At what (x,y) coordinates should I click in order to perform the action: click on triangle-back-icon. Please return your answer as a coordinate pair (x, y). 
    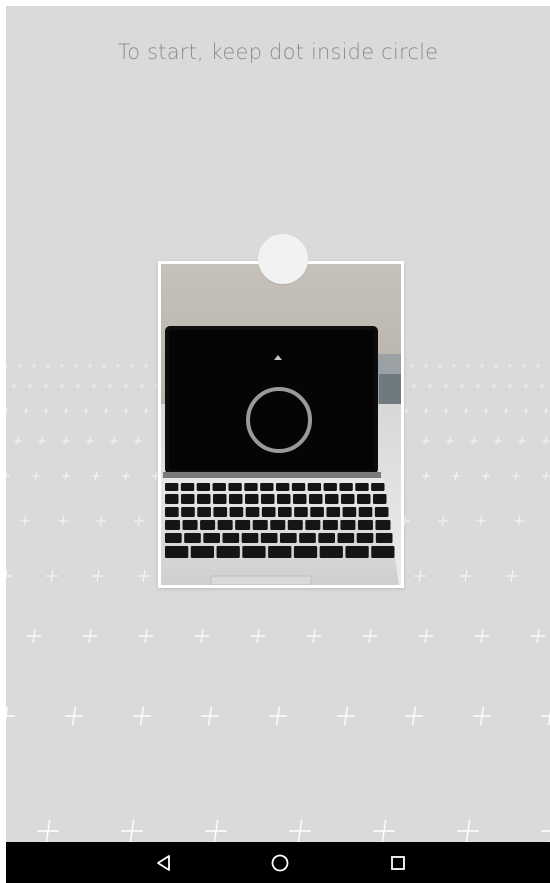
    Looking at the image, I should click on (163, 862).